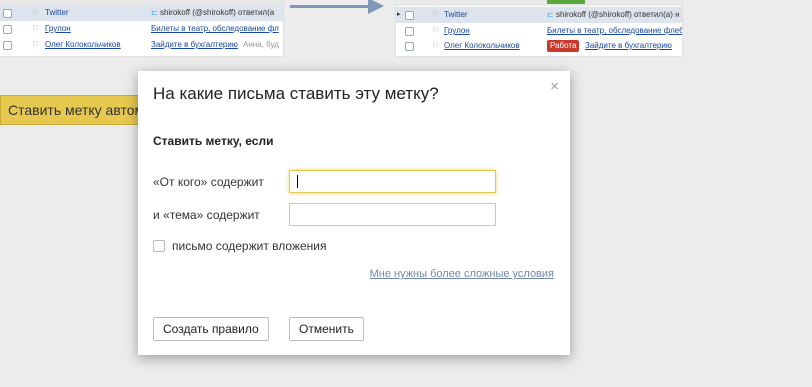 This screenshot has height=387, width=812. What do you see at coordinates (261, 44) in the screenshot?
I see `preview: Анна, буд` at bounding box center [261, 44].